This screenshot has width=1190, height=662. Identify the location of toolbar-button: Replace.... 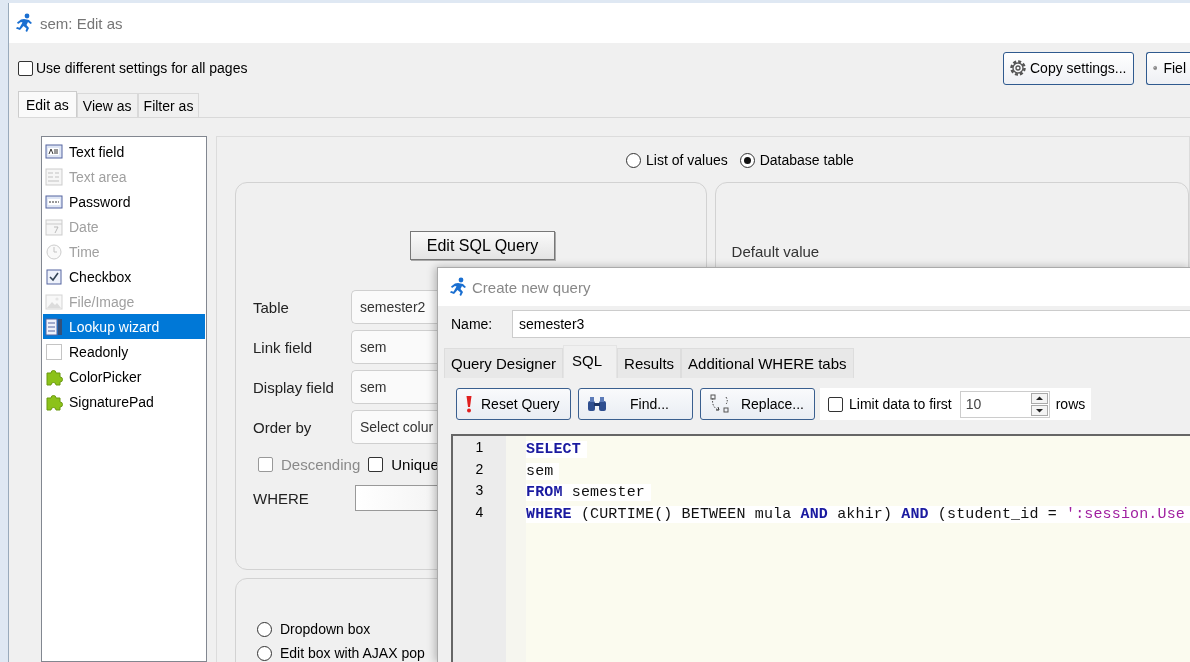
(757, 404).